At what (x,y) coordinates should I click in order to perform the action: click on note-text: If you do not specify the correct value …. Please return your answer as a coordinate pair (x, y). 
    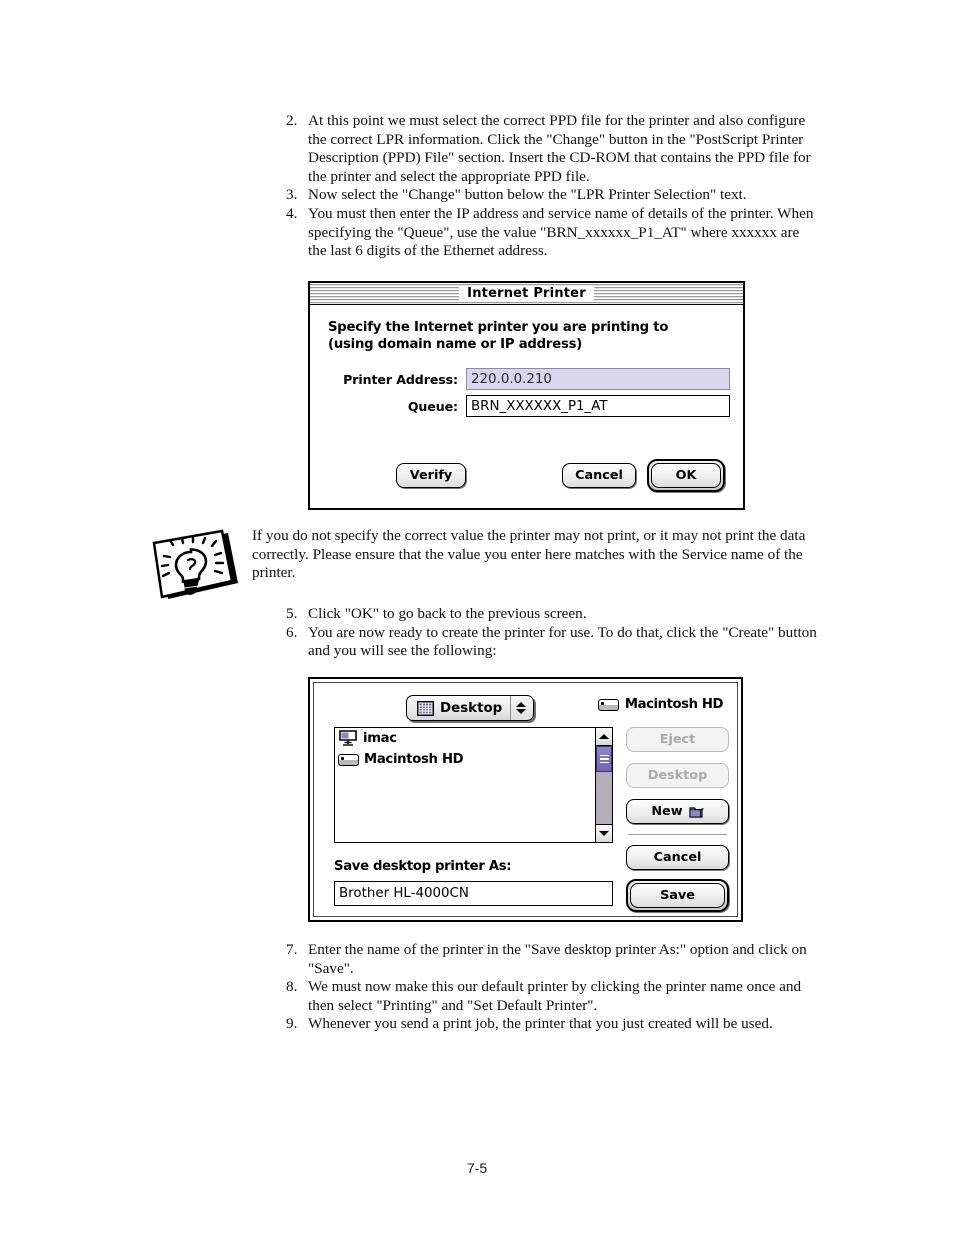
    Looking at the image, I should click on (529, 554).